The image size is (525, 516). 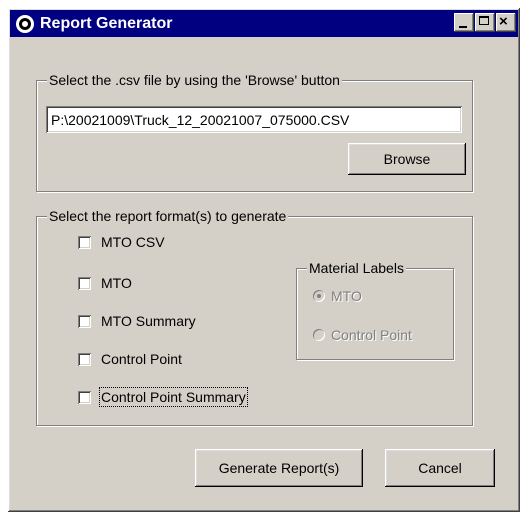 I want to click on maximize-button, so click(x=485, y=22).